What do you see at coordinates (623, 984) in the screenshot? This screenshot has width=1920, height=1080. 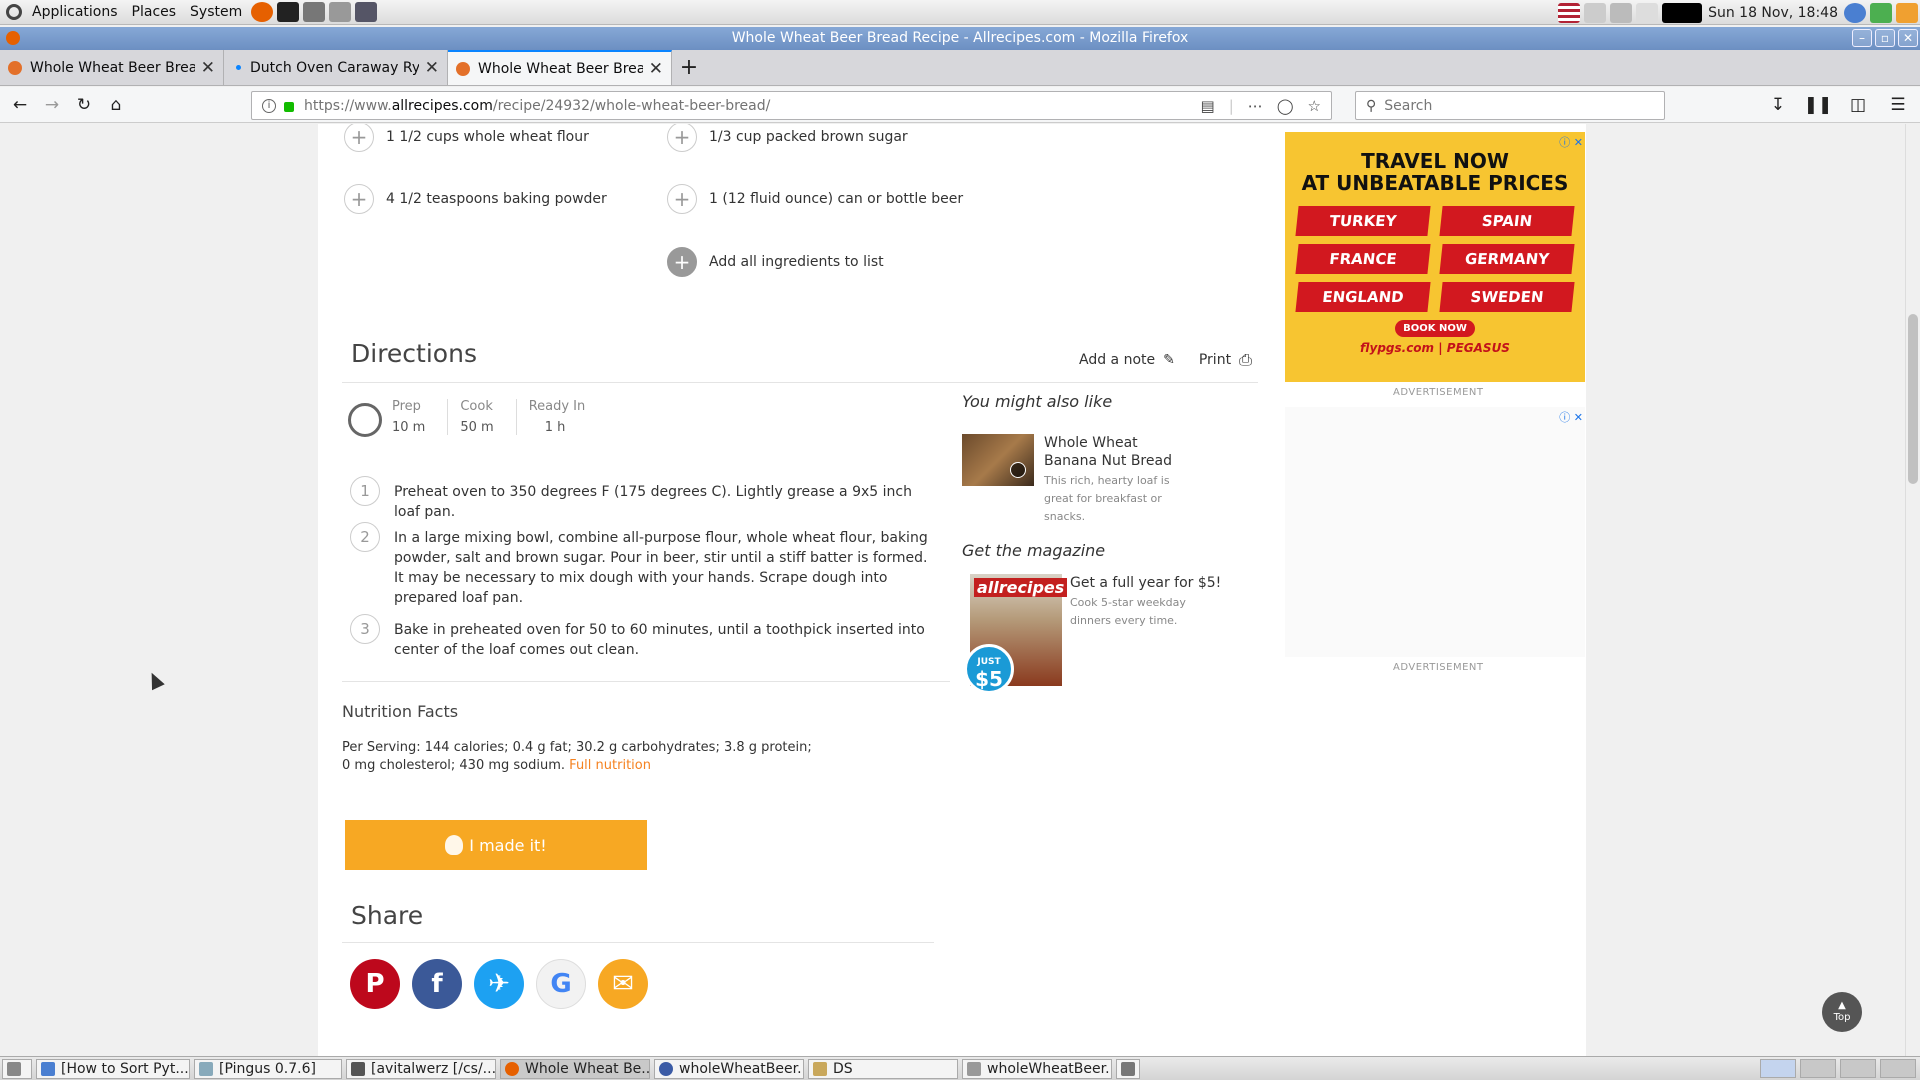 I see `email-icon: ✉` at bounding box center [623, 984].